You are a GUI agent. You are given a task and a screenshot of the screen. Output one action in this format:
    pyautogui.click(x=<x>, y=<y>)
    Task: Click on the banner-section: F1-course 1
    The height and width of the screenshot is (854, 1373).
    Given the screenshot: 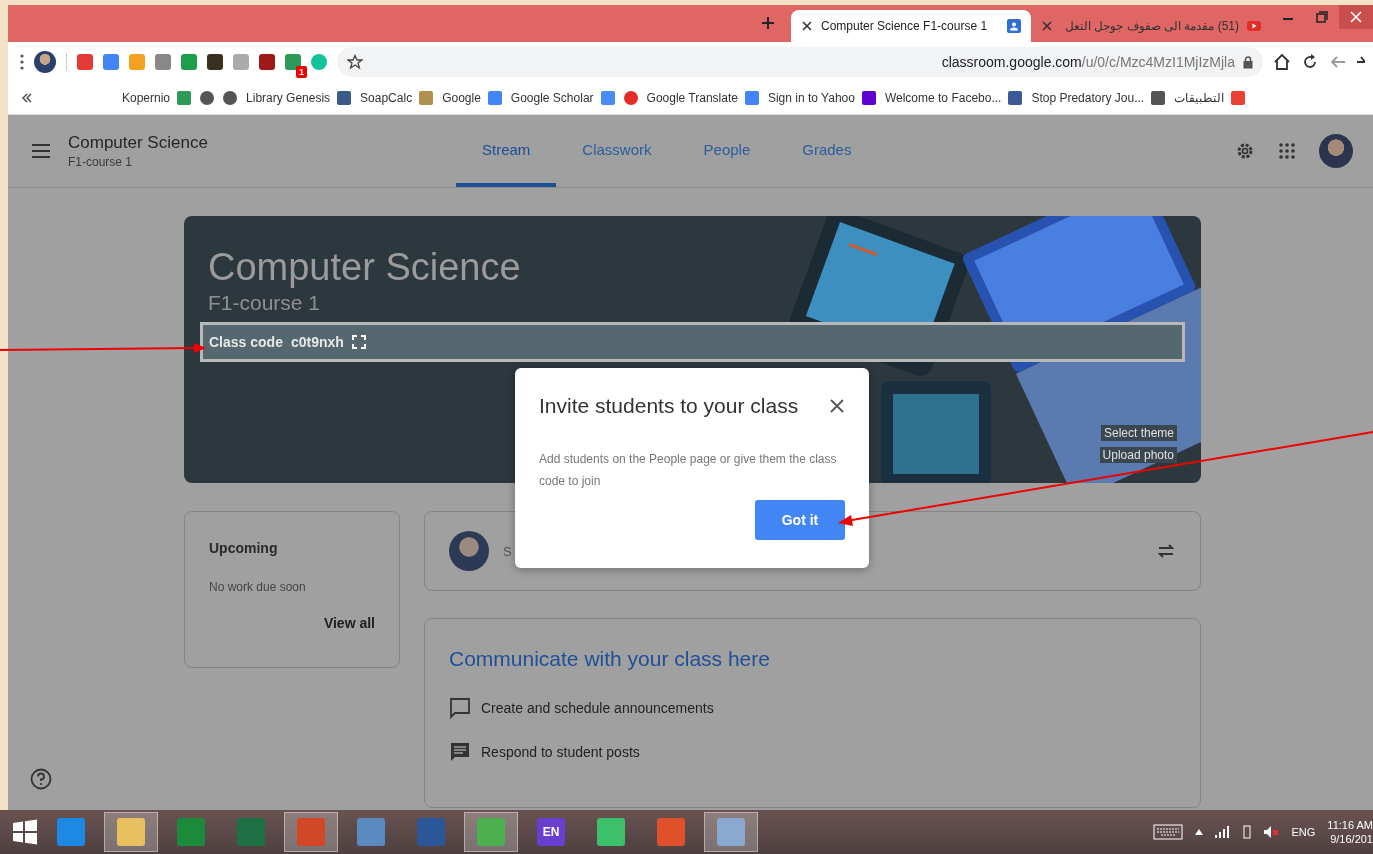 What is the action you would take?
    pyautogui.click(x=364, y=303)
    